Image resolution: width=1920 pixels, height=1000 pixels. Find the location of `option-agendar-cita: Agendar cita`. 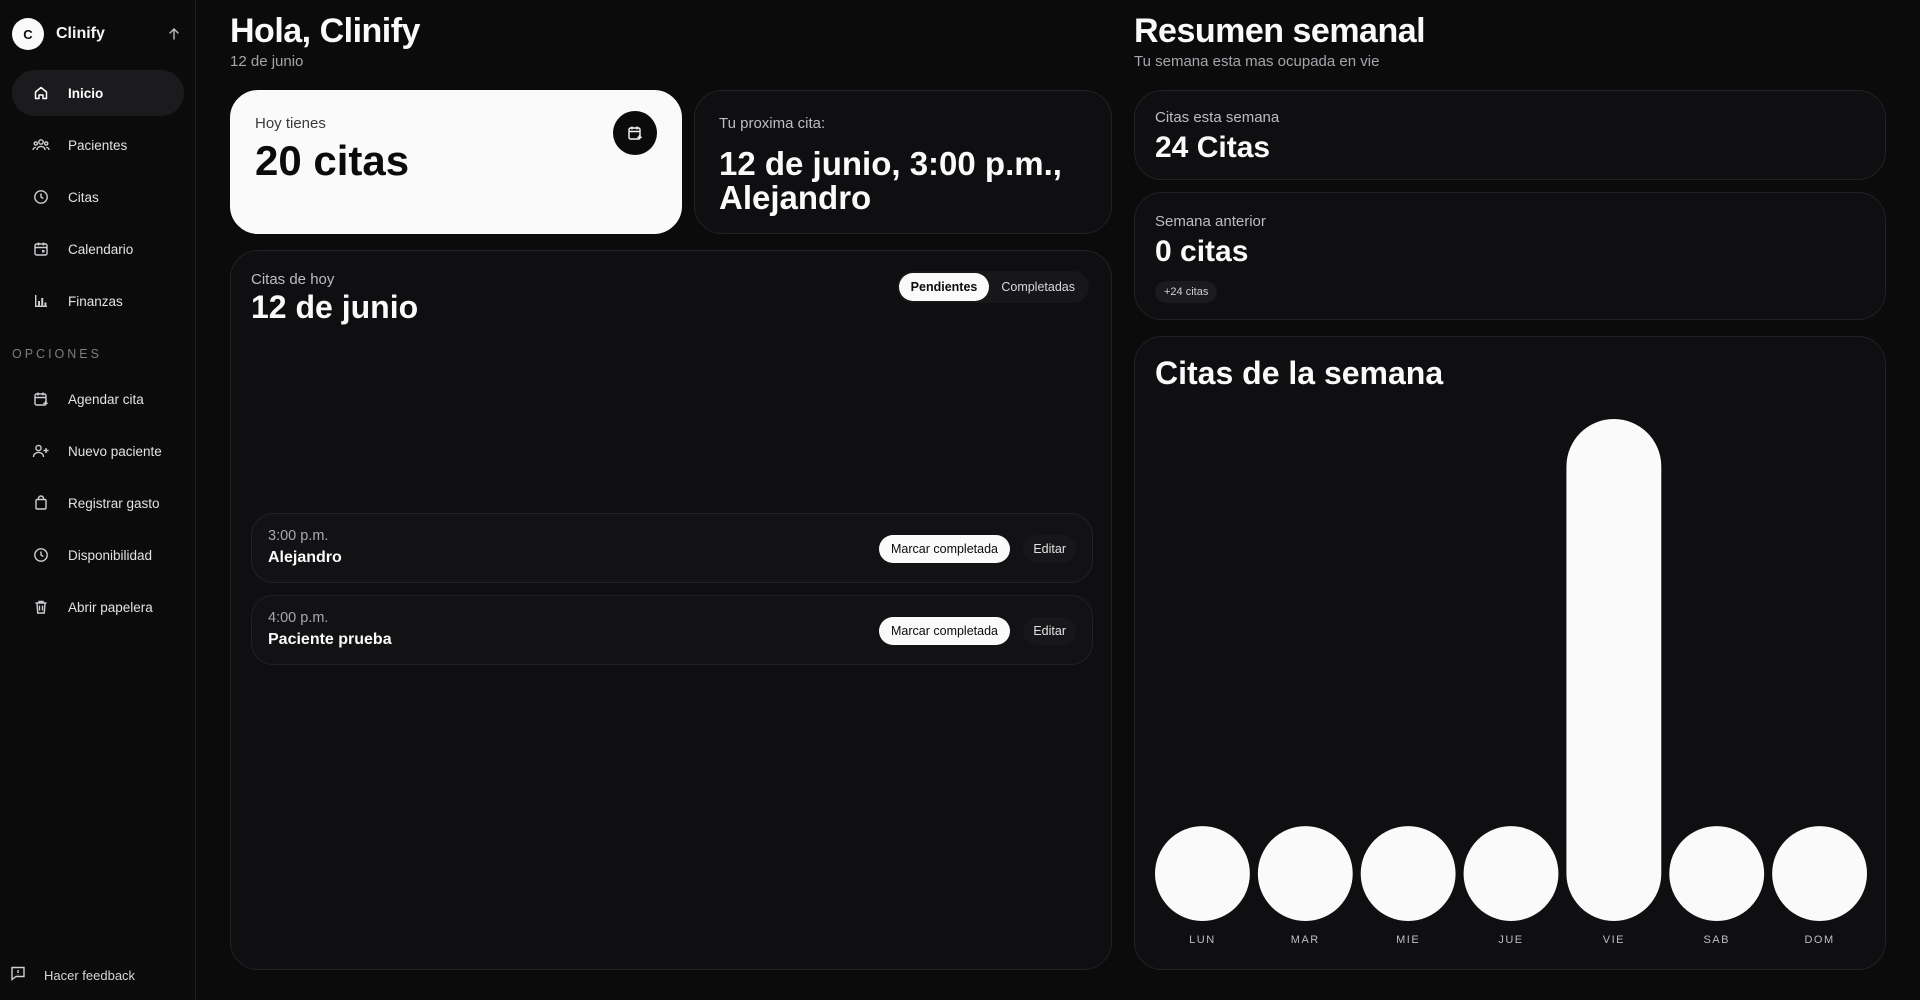

option-agendar-cita: Agendar cita is located at coordinates (98, 399).